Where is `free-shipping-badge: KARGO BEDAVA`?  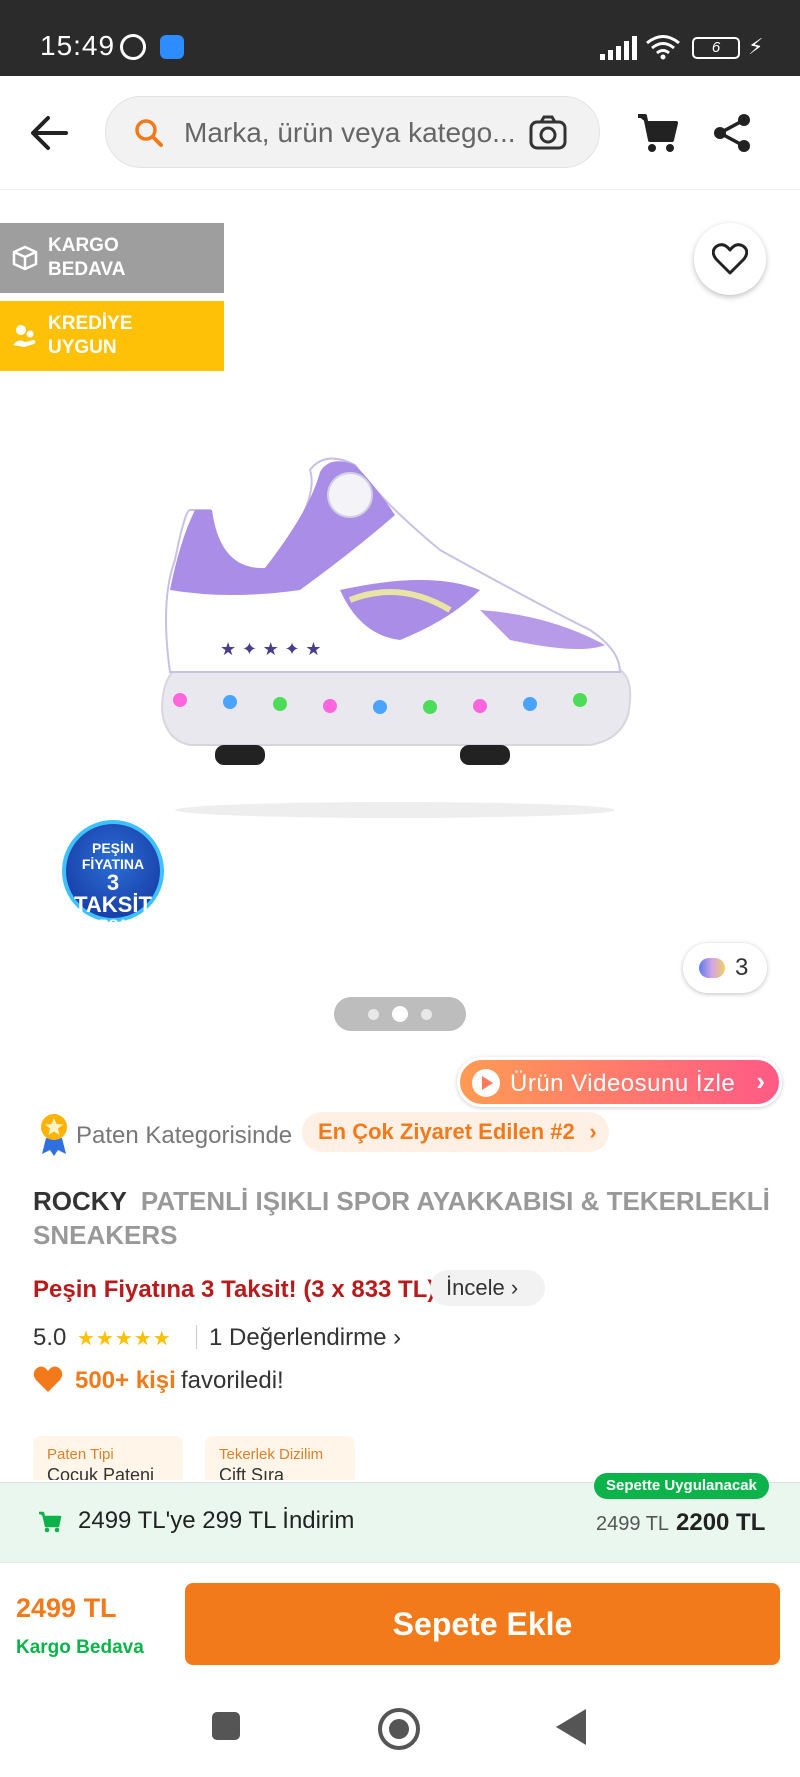
free-shipping-badge: KARGO BEDAVA is located at coordinates (112, 258).